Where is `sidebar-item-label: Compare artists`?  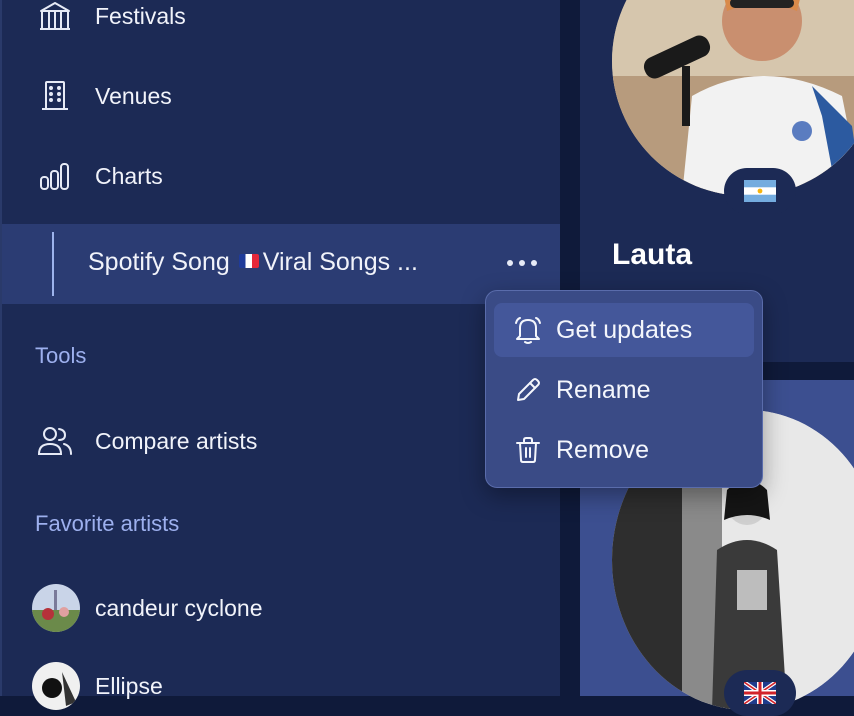 sidebar-item-label: Compare artists is located at coordinates (176, 440).